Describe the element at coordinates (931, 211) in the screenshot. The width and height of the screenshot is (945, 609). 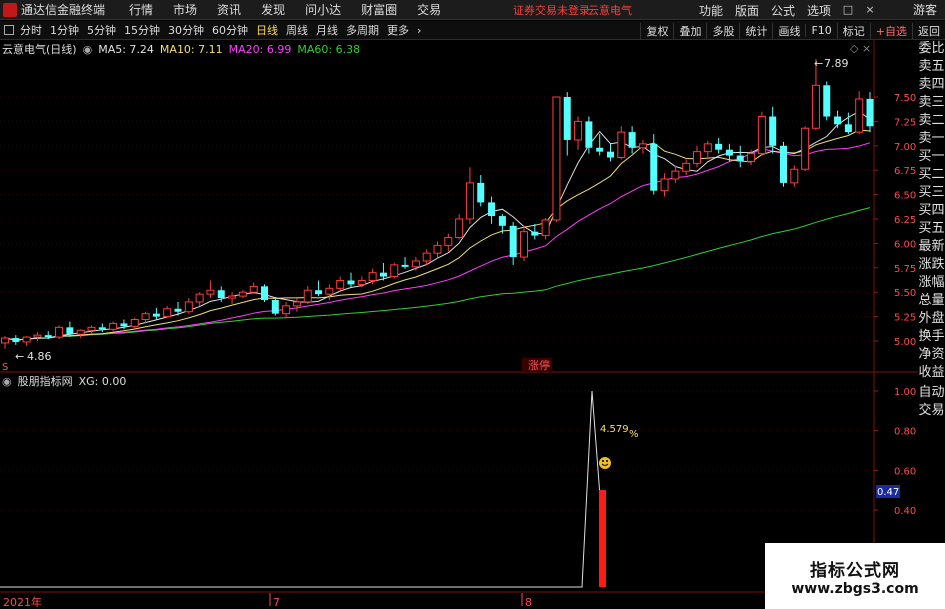
I see `side-item-bid4: 买四` at that location.